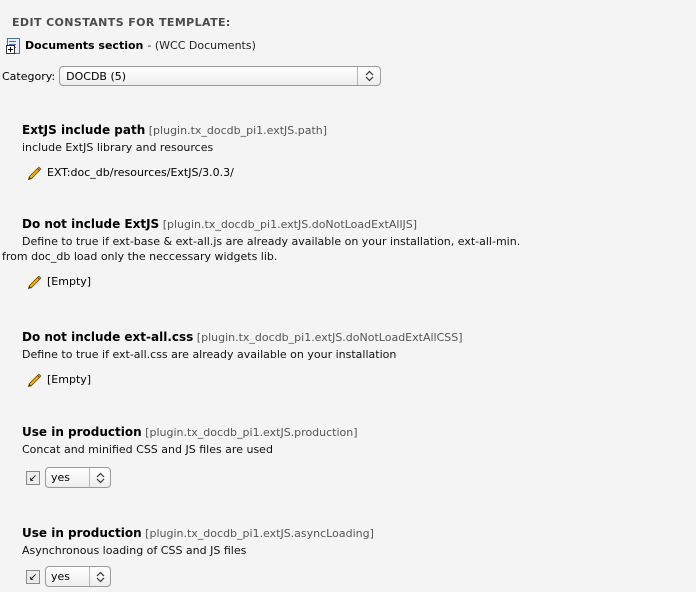 The width and height of the screenshot is (696, 592). I want to click on constant-value: EXT:doc_db/resources/ExtJS/3.0.3/, so click(140, 172).